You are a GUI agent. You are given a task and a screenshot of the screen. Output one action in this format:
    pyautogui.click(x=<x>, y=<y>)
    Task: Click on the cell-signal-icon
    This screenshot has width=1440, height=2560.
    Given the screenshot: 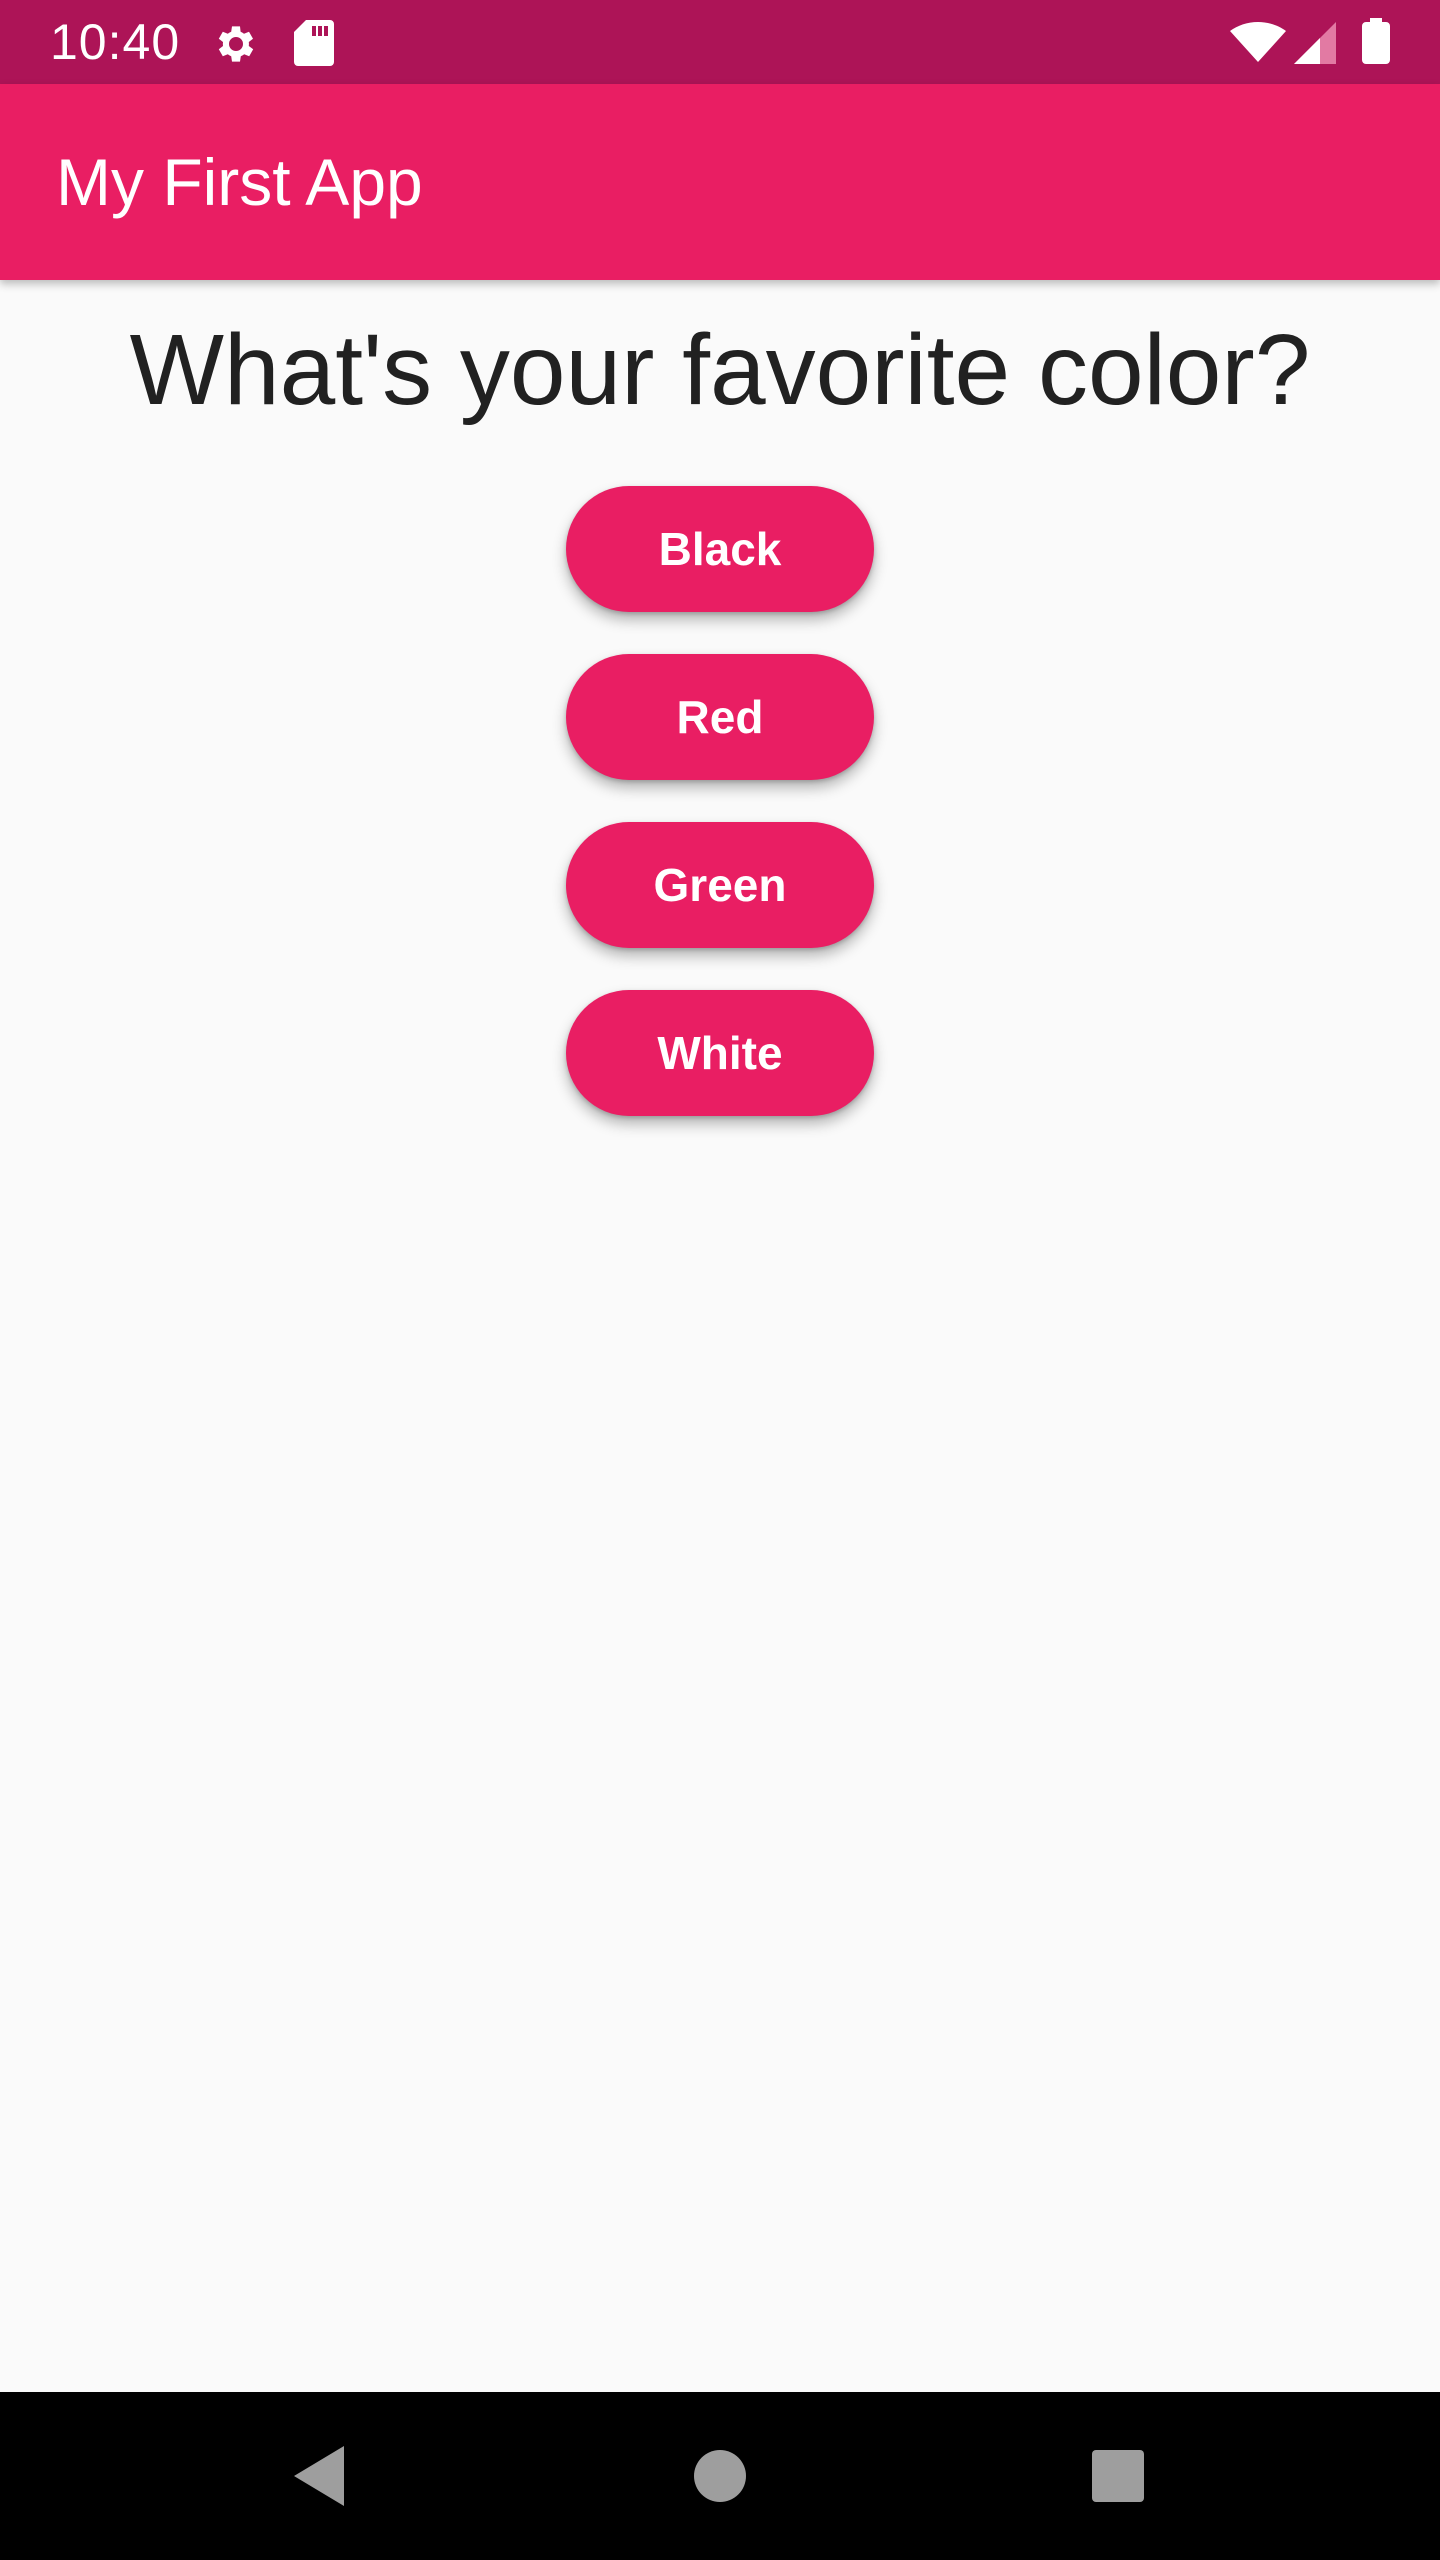 What is the action you would take?
    pyautogui.click(x=1315, y=43)
    